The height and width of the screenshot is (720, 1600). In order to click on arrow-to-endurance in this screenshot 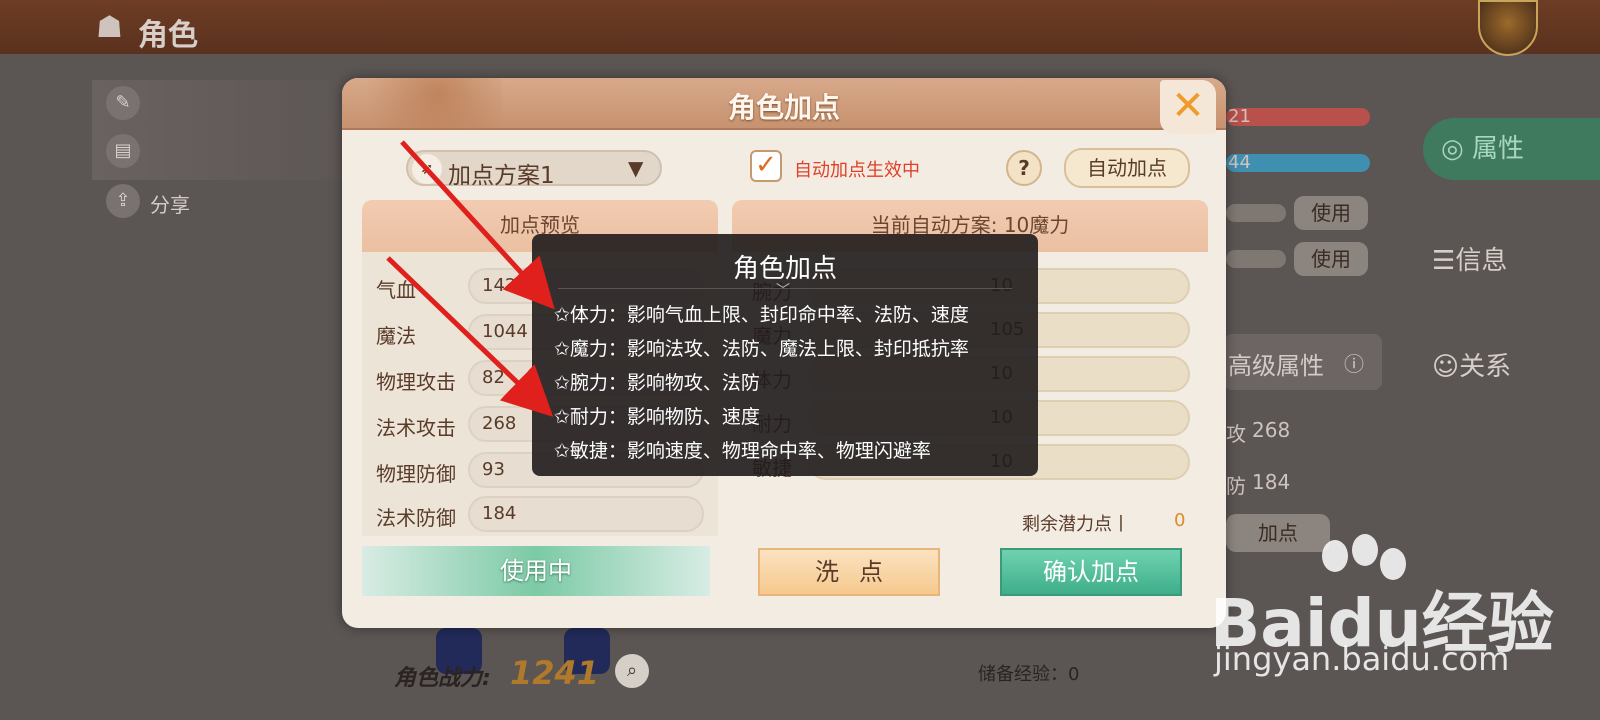, I will do `click(470, 336)`.